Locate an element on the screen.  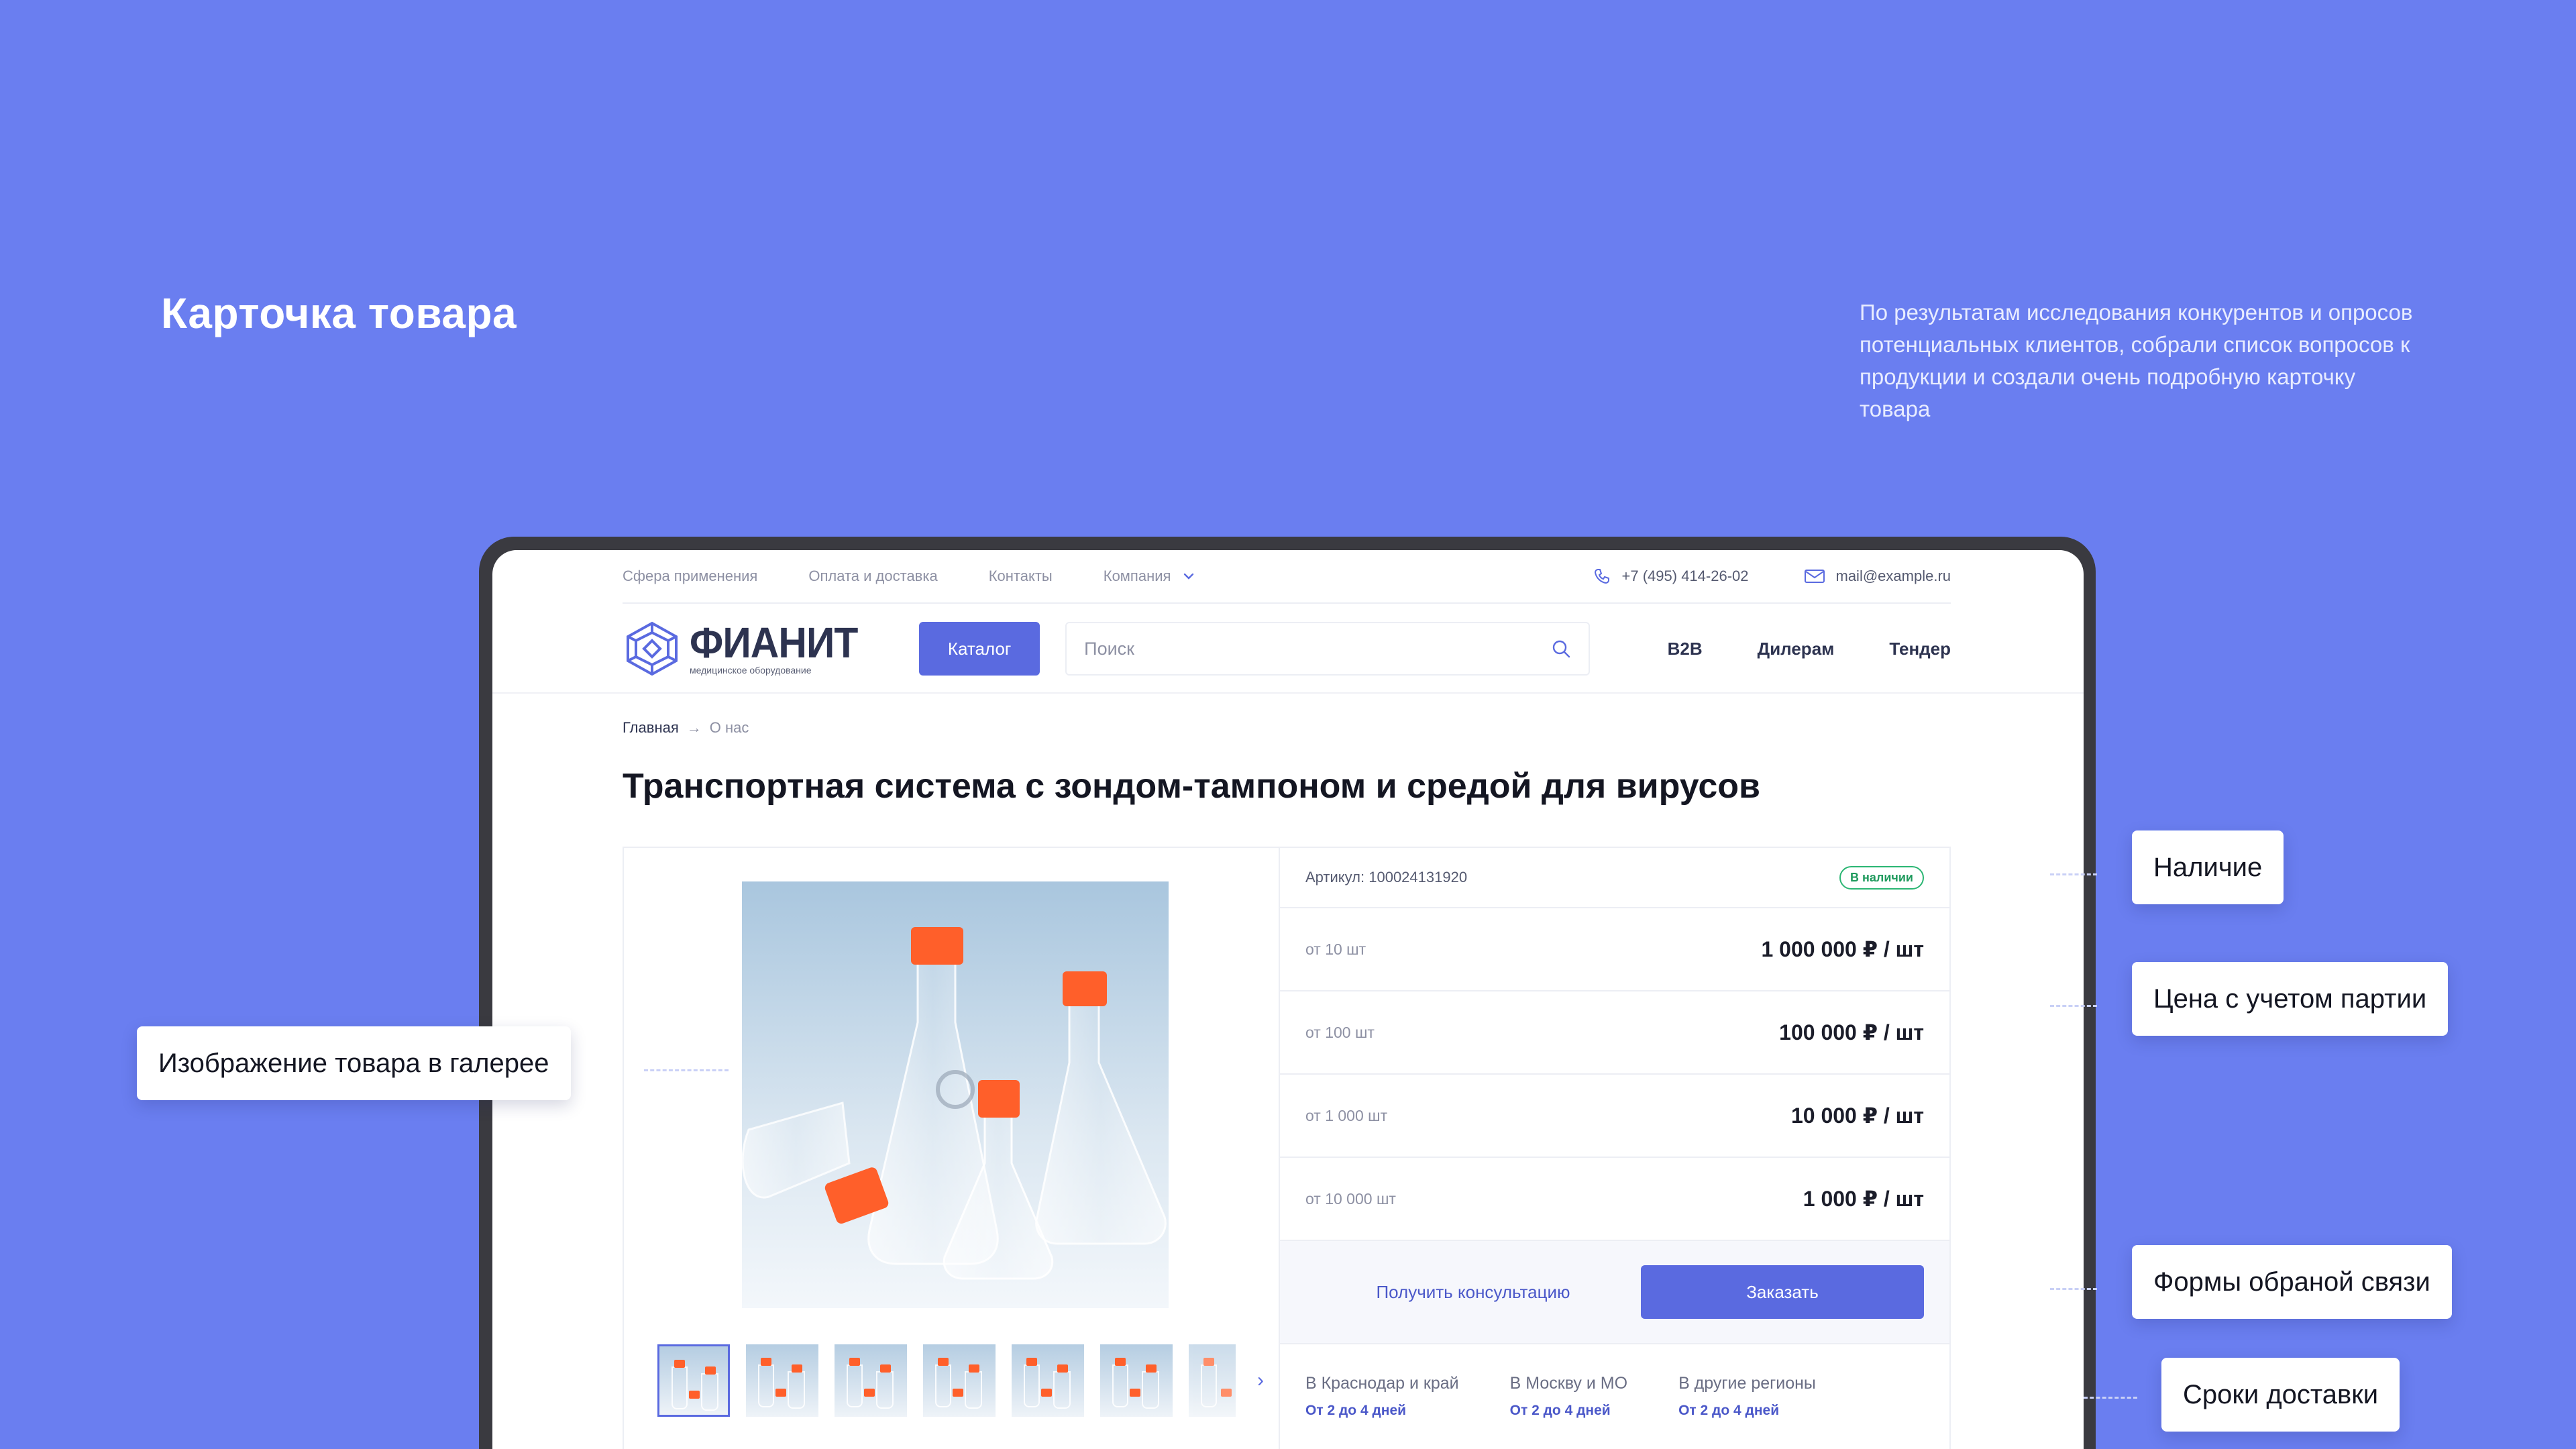
price-row: от 100 шт 100 000 ₽ / шт is located at coordinates (1614, 1033).